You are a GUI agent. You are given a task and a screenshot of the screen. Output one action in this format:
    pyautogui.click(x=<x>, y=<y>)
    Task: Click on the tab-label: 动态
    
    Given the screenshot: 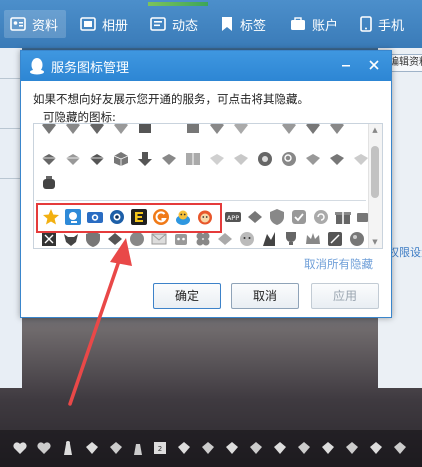 What is the action you would take?
    pyautogui.click(x=185, y=26)
    